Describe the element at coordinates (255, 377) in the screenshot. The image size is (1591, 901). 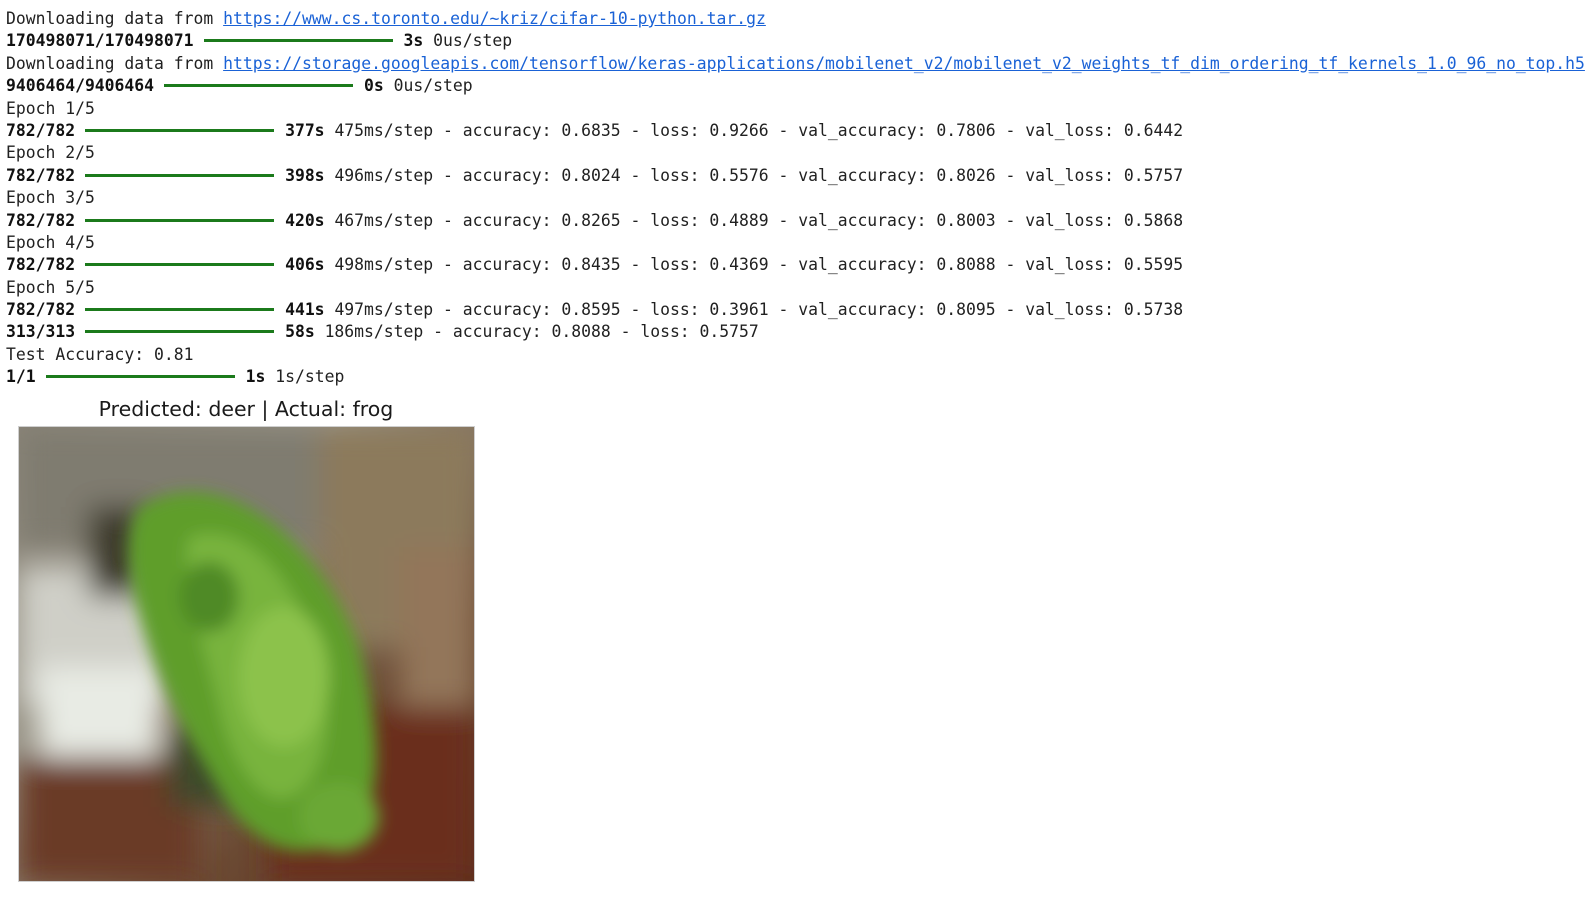
I see `progress-time: 1s` at that location.